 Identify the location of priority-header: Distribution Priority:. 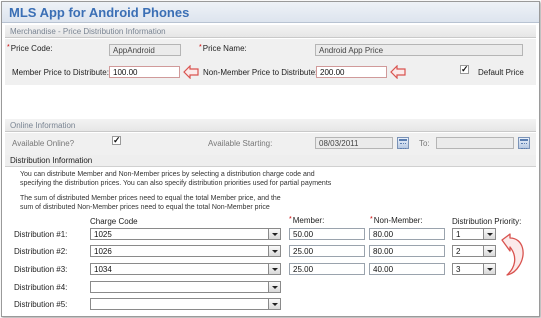
(487, 221).